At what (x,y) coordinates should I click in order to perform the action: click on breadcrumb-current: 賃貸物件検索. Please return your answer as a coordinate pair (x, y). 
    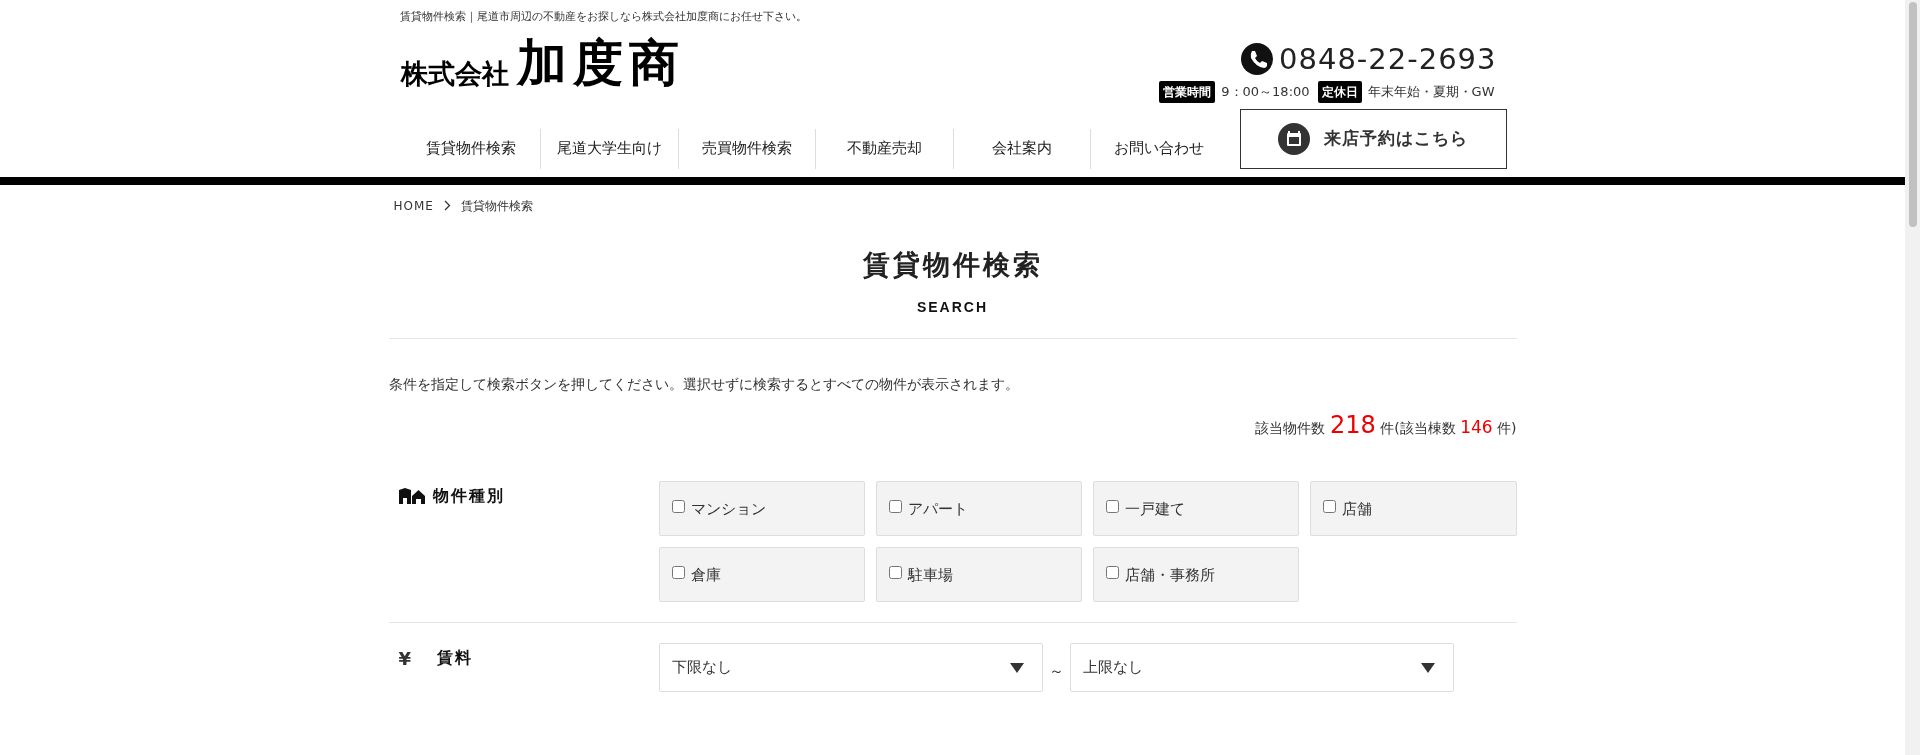
    Looking at the image, I should click on (496, 206).